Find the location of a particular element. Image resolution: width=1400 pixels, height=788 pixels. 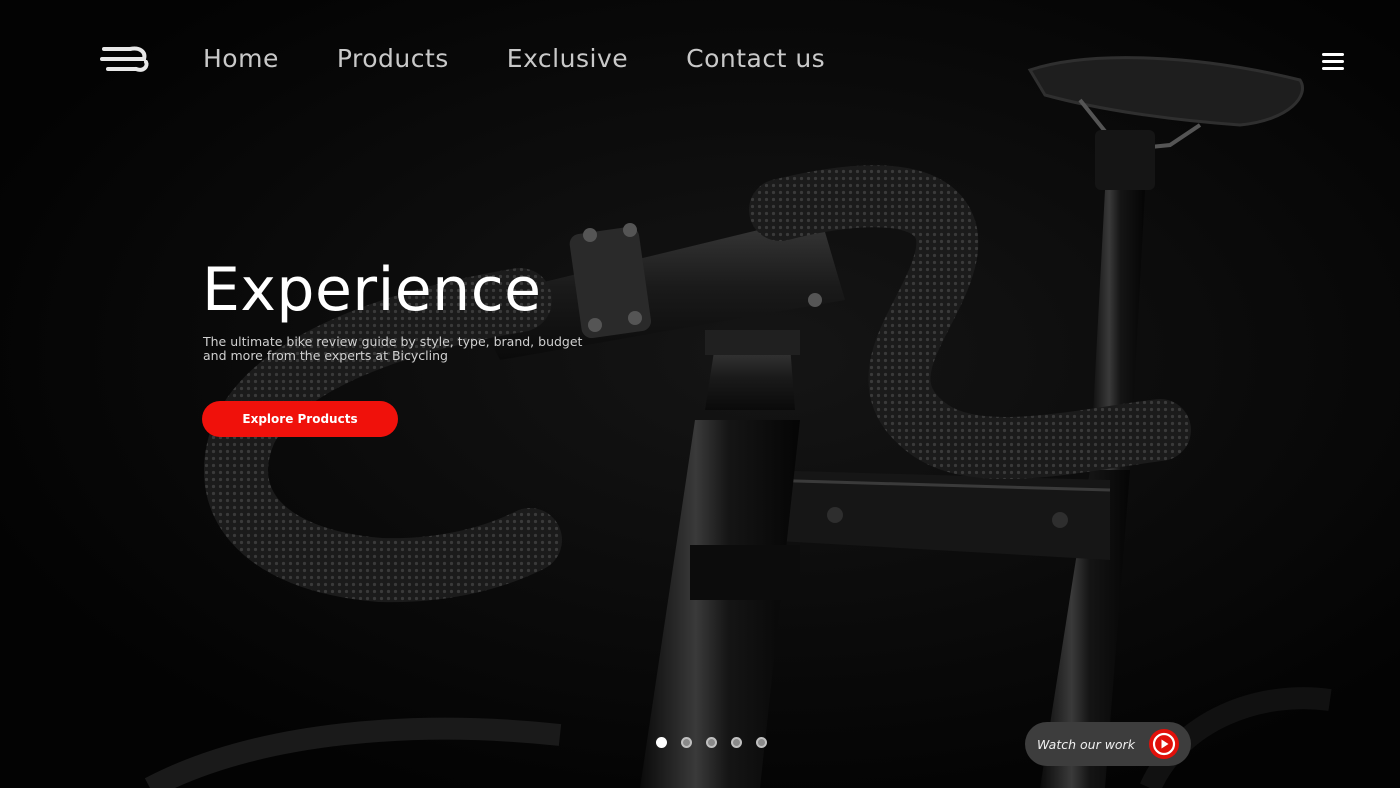

explore-products-button: Explore Products is located at coordinates (300, 419).